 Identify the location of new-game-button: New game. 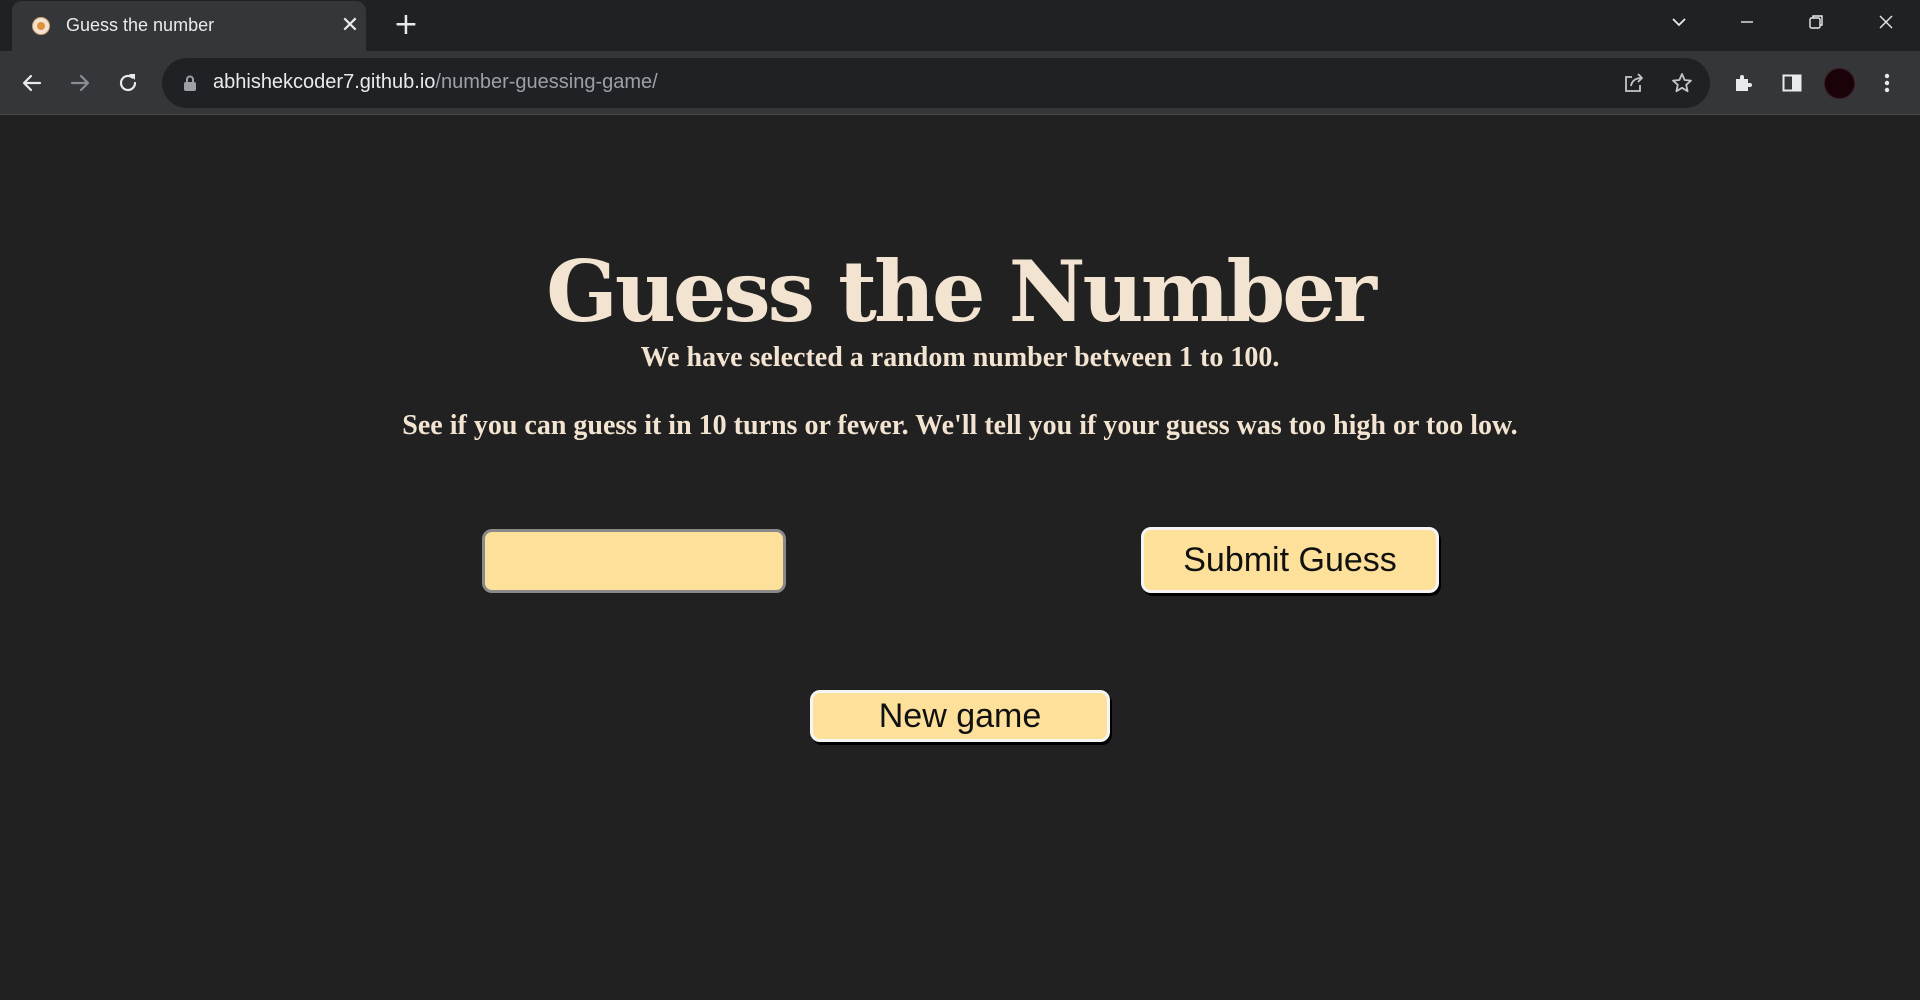
(960, 716).